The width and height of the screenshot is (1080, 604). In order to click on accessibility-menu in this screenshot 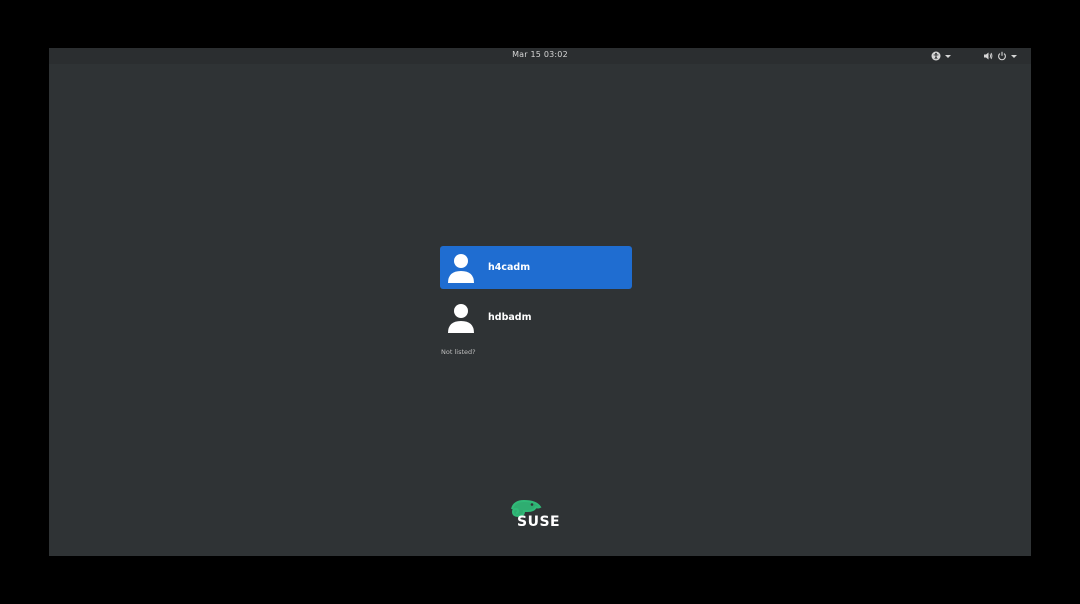, I will do `click(941, 56)`.